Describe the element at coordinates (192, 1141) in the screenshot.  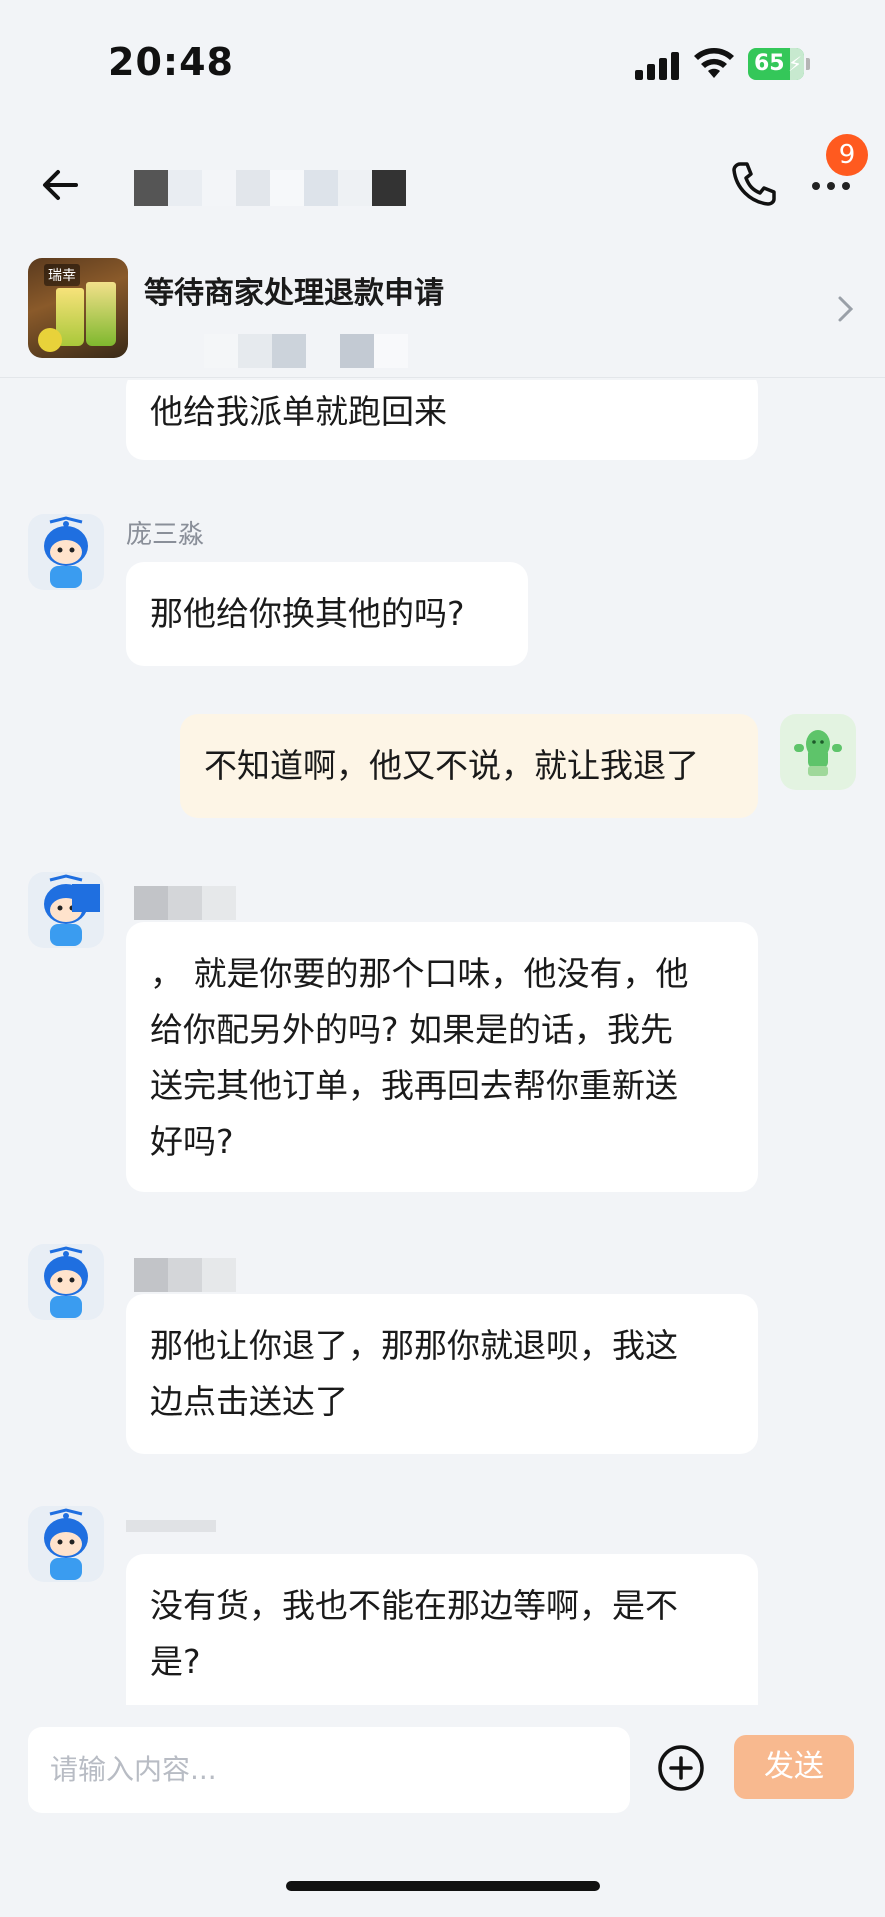
I see `message-line: 好吗?` at that location.